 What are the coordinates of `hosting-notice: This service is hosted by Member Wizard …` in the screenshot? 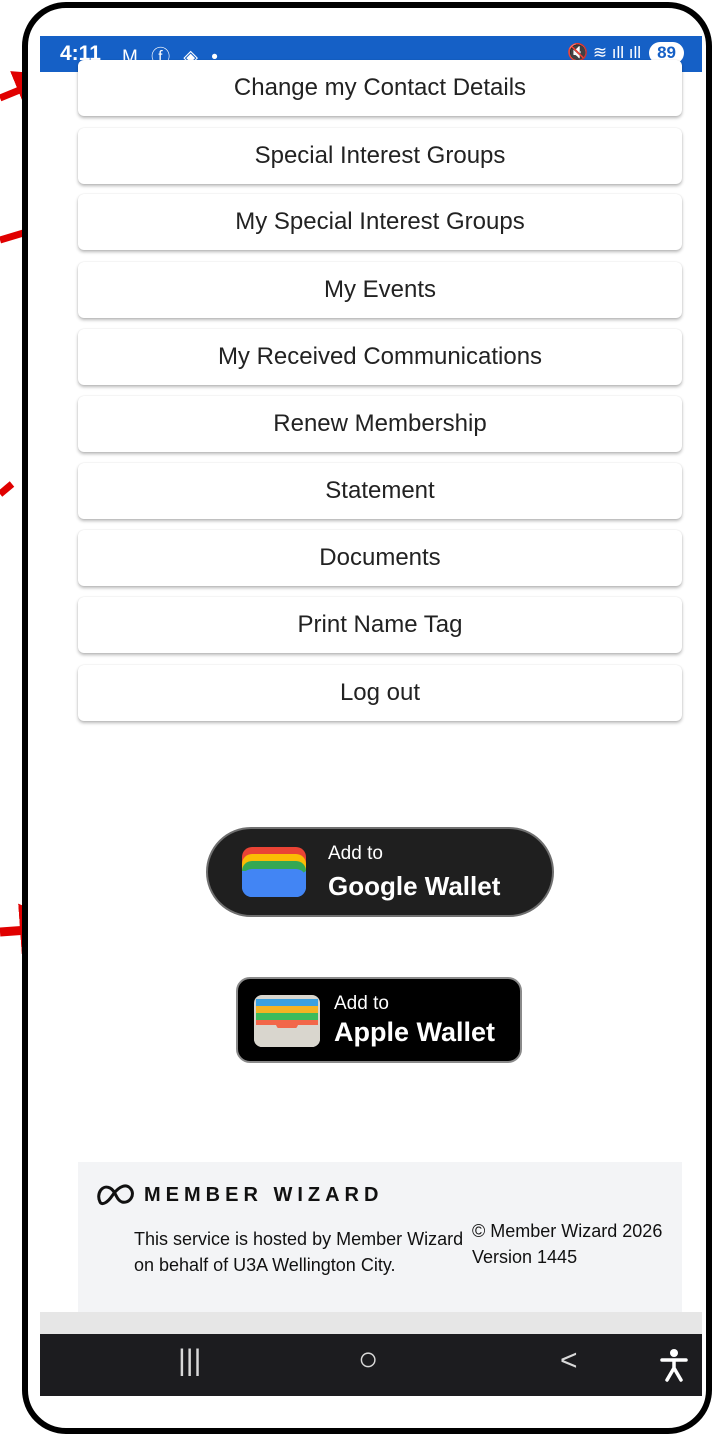 It's located at (299, 1252).